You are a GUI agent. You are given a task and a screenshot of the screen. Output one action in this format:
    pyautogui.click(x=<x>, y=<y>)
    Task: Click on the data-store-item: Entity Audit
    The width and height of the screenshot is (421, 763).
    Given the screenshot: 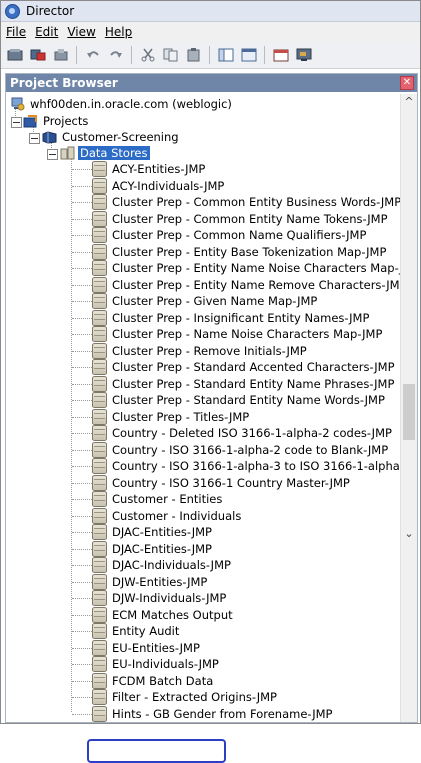 What is the action you would take?
    pyautogui.click(x=136, y=631)
    